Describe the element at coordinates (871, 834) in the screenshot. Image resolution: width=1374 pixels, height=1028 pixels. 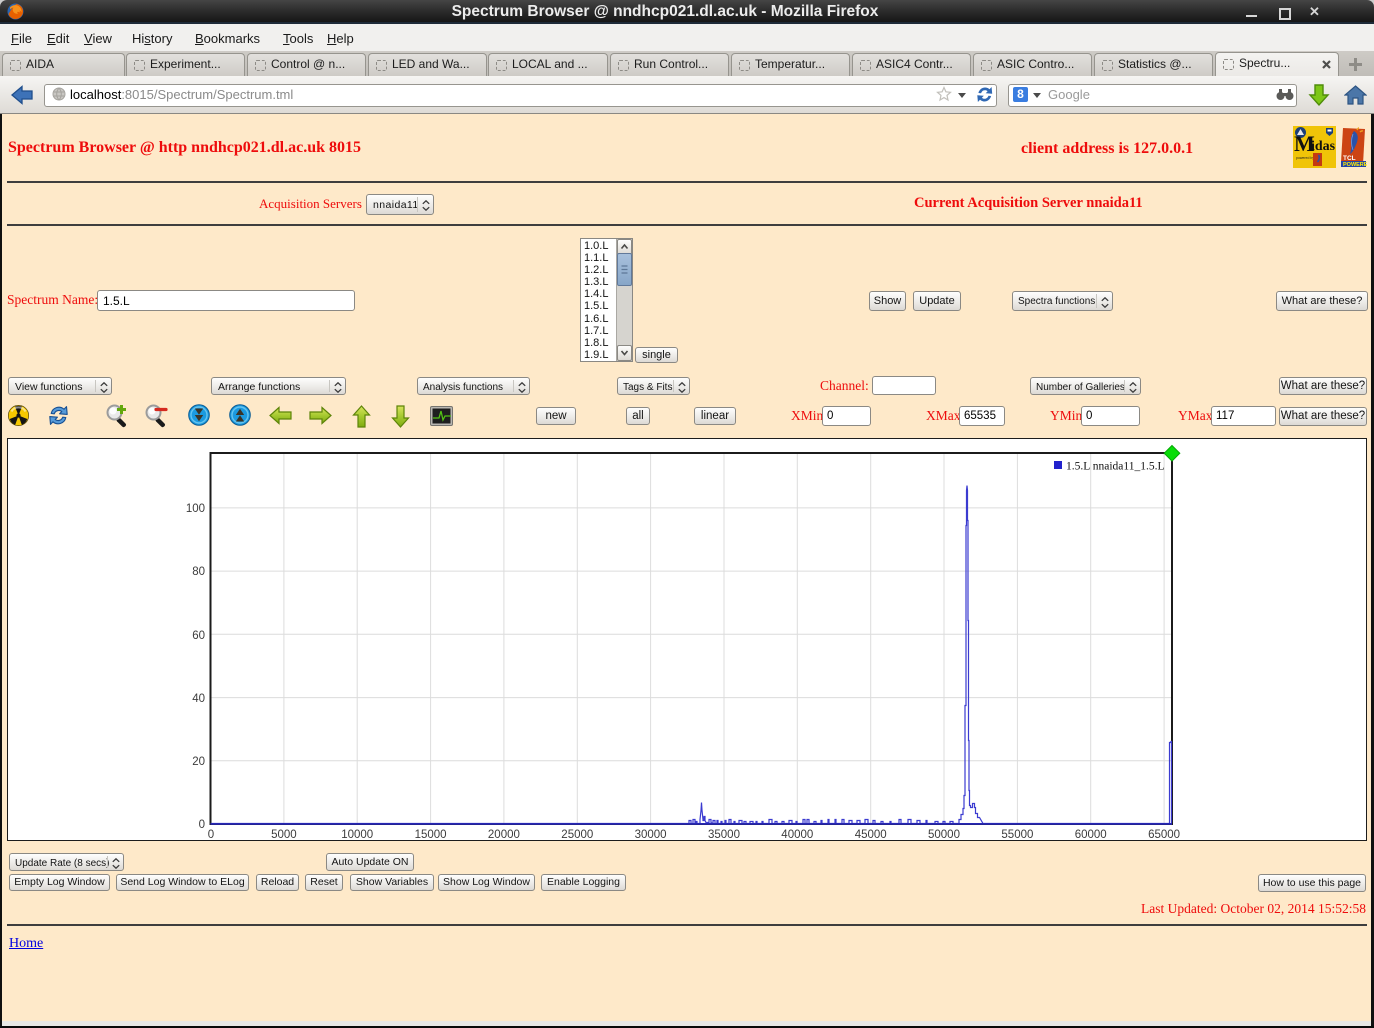
I see `svg-text: 45000` at that location.